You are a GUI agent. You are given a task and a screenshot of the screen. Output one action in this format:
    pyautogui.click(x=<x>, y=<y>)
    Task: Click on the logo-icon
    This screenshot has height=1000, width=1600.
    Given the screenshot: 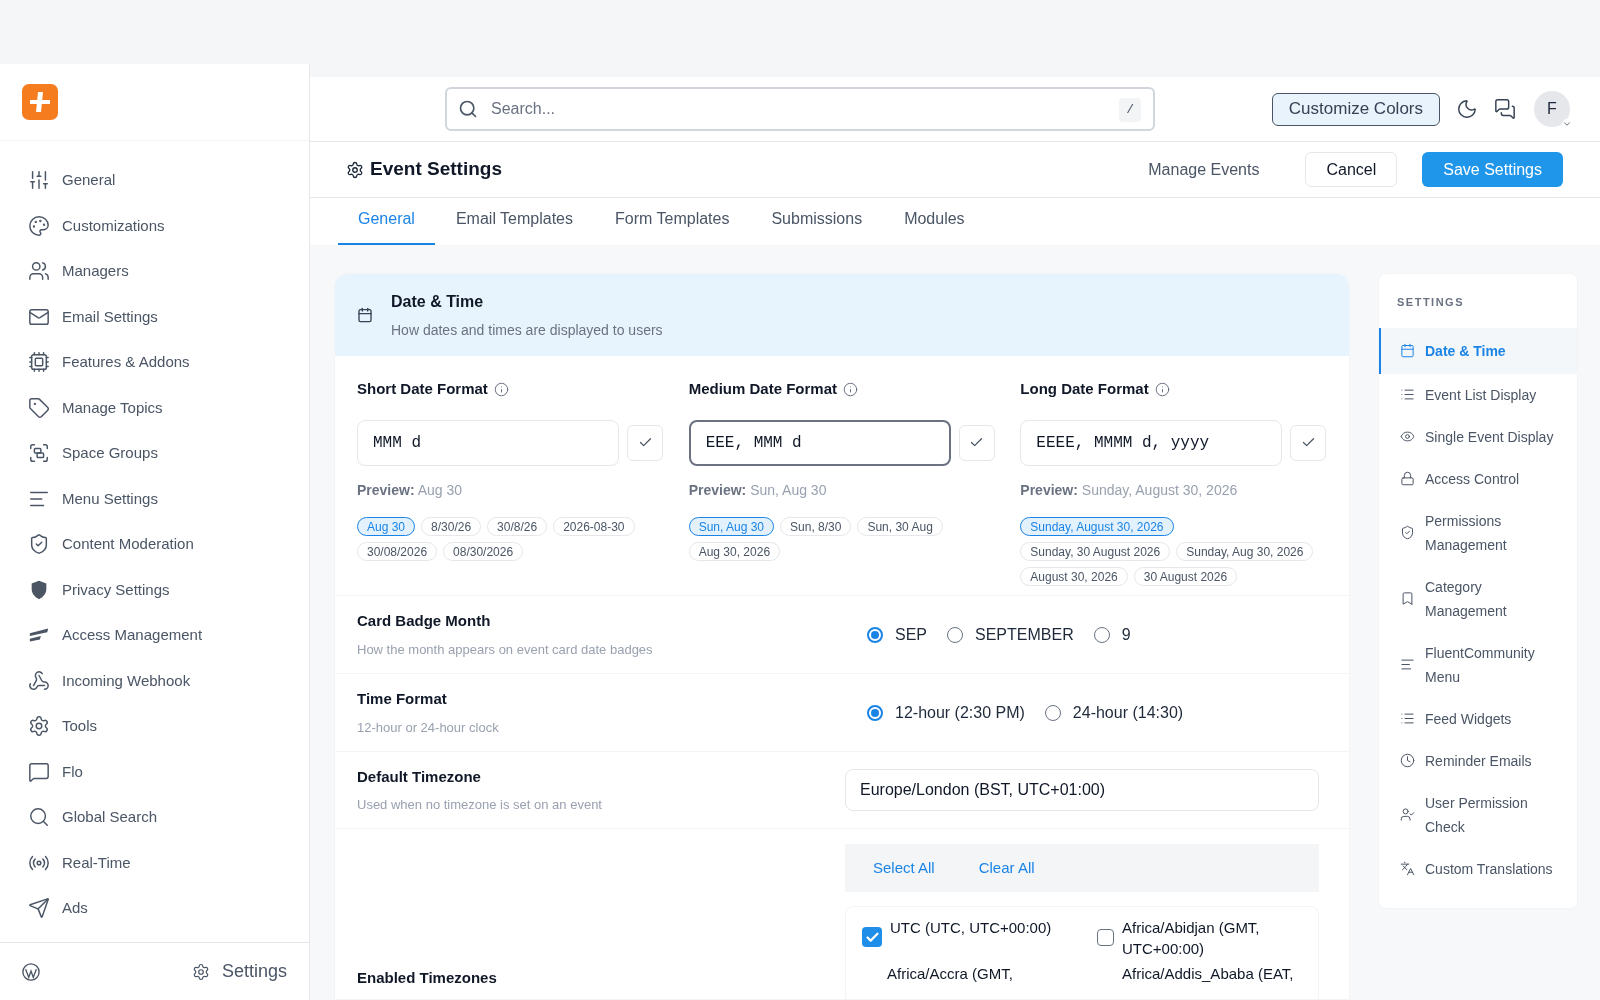 What is the action you would take?
    pyautogui.click(x=40, y=102)
    